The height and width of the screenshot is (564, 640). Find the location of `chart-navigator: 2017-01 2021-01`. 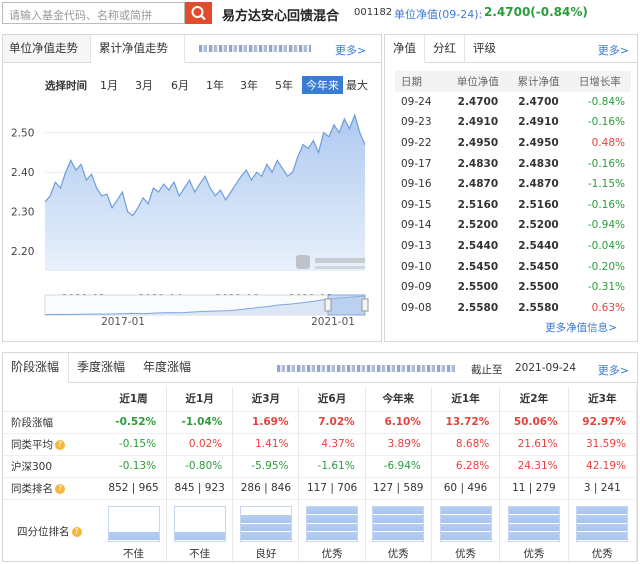

chart-navigator: 2017-01 2021-01 is located at coordinates (192, 309).